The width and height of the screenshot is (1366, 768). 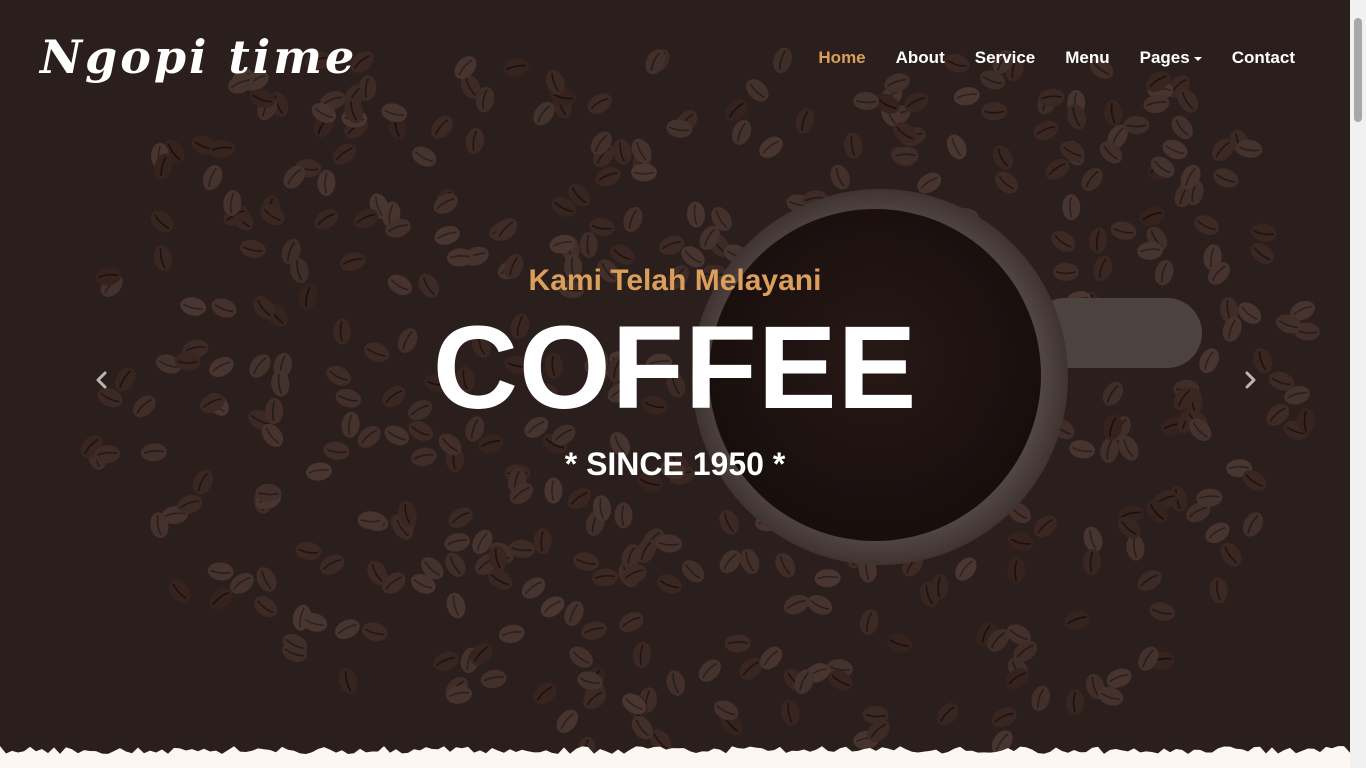 I want to click on caret-down-icon, so click(x=1197, y=59).